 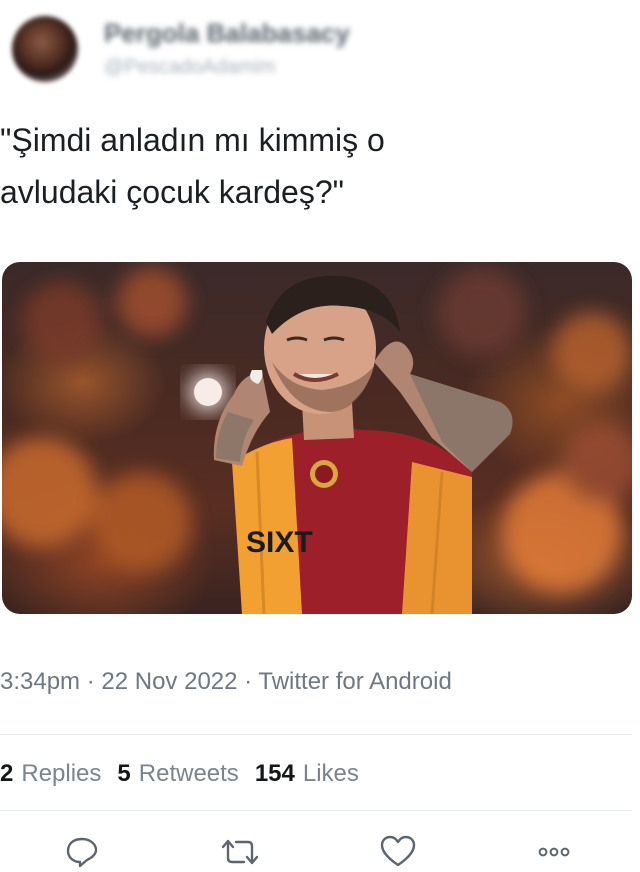 I want to click on ellipsis-icon, so click(x=554, y=852).